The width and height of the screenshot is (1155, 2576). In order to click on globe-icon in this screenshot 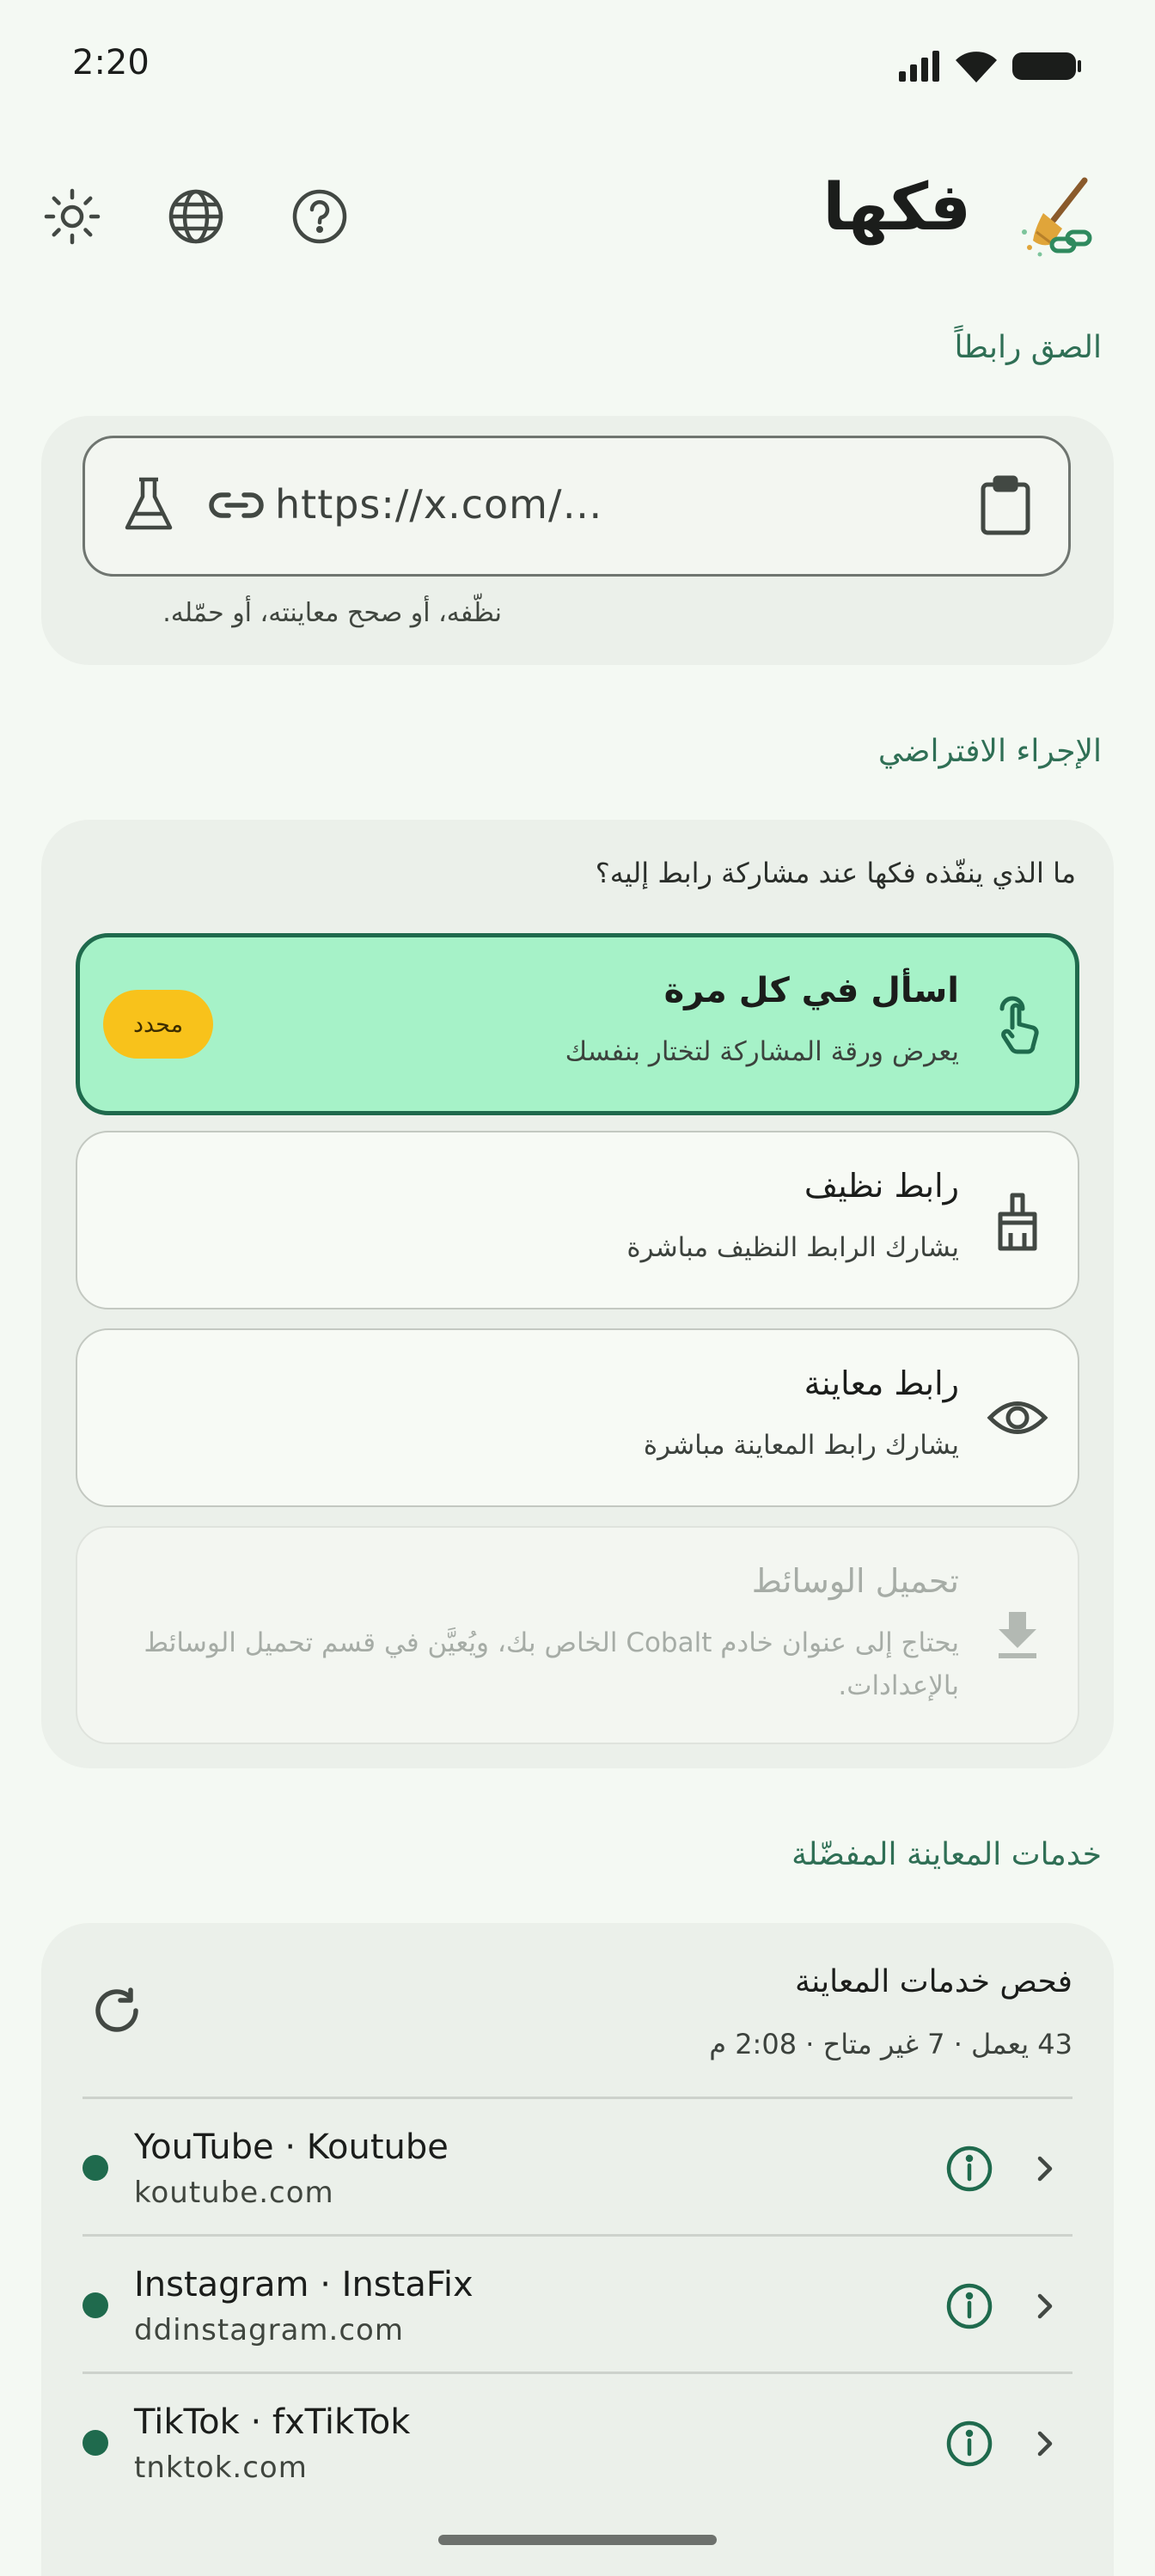, I will do `click(195, 216)`.